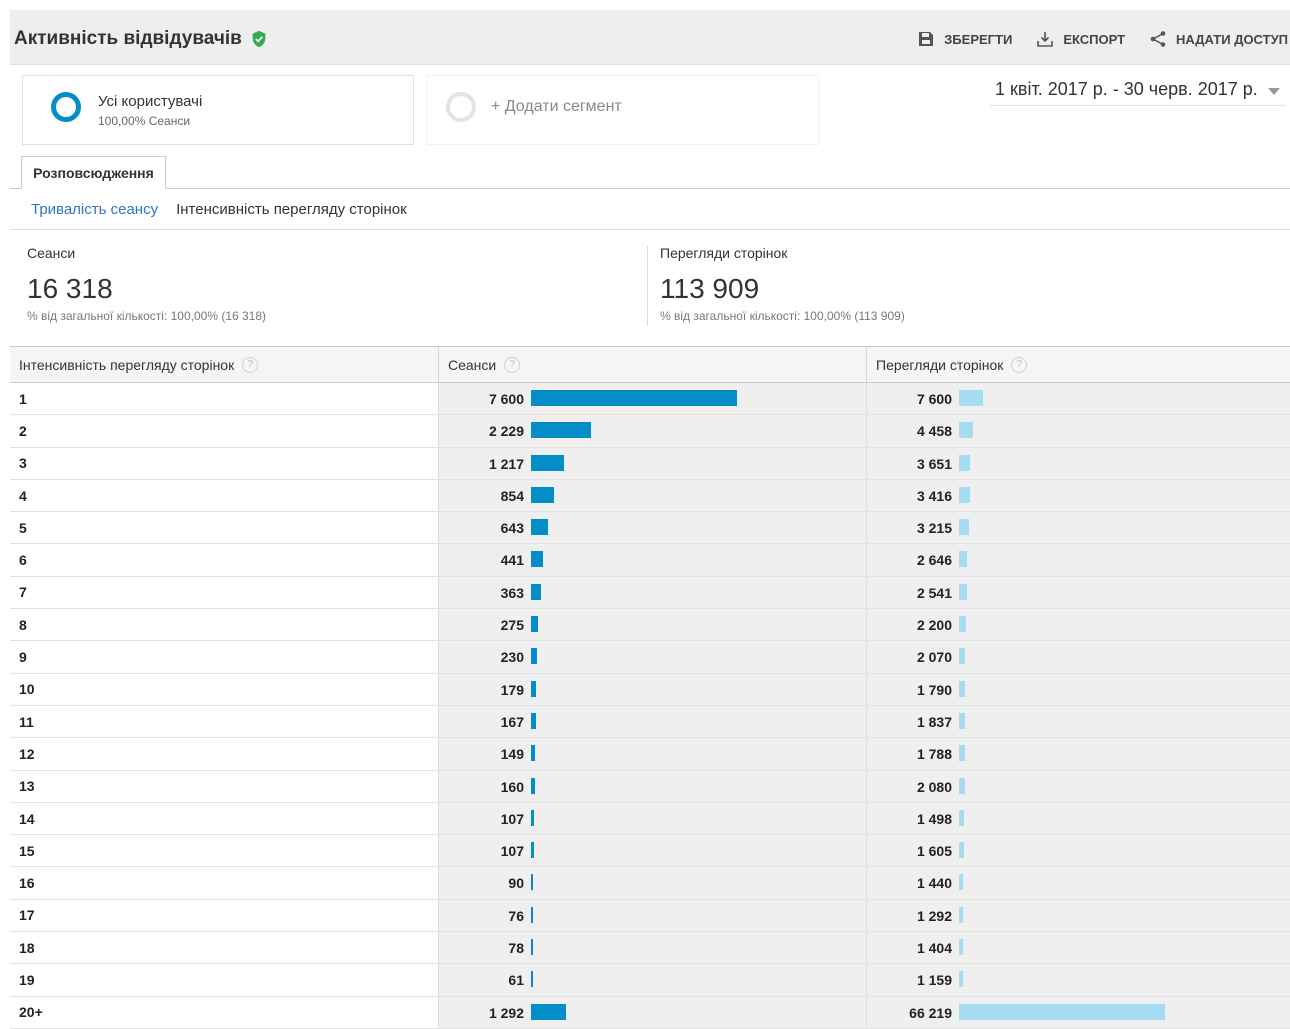 Image resolution: width=1290 pixels, height=1029 pixels. What do you see at coordinates (224, 657) in the screenshot?
I see `depth-cell: 9` at bounding box center [224, 657].